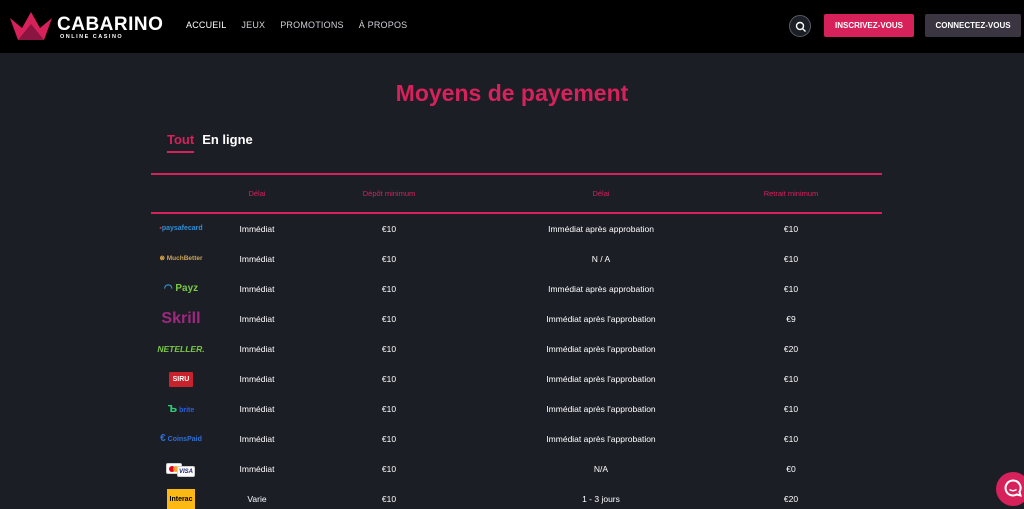  I want to click on payz-logo: ◠ Payz, so click(181, 288).